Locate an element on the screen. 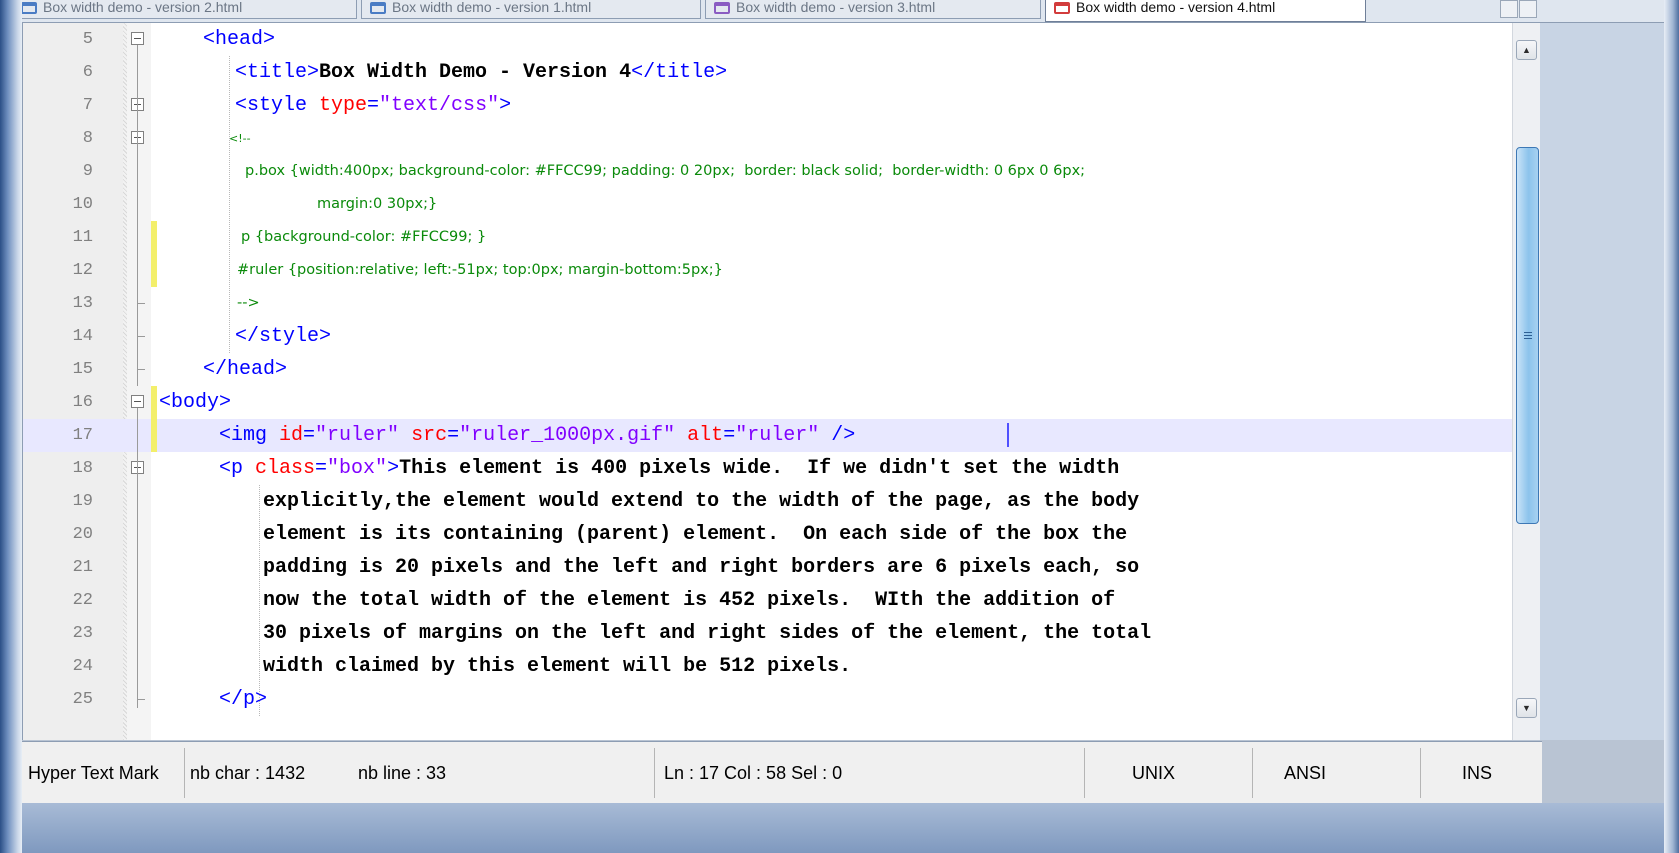 Image resolution: width=1679 pixels, height=853 pixels. vertical-scrollbar: ▲ ▼ is located at coordinates (1526, 381).